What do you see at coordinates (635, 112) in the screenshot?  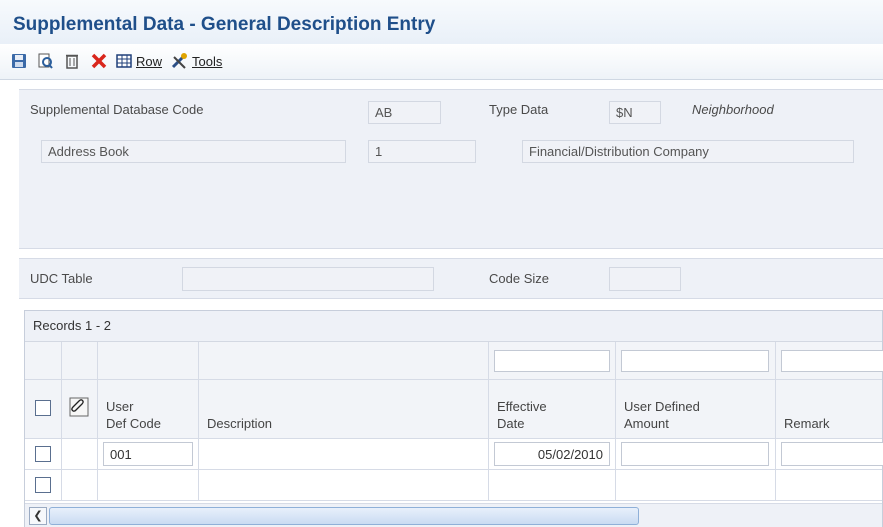 I see `type-data-field: $N` at bounding box center [635, 112].